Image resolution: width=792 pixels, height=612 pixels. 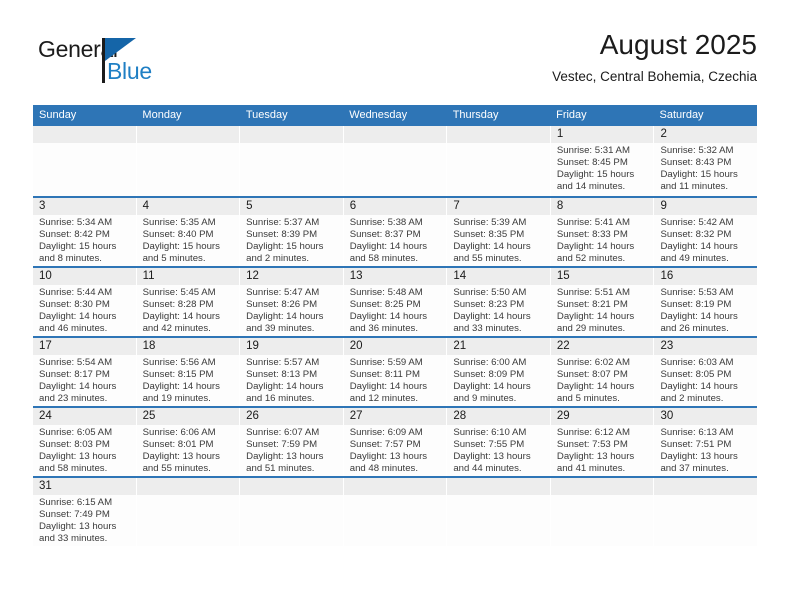 I want to click on day-info-daylight2: and 37 minutes., so click(x=694, y=468).